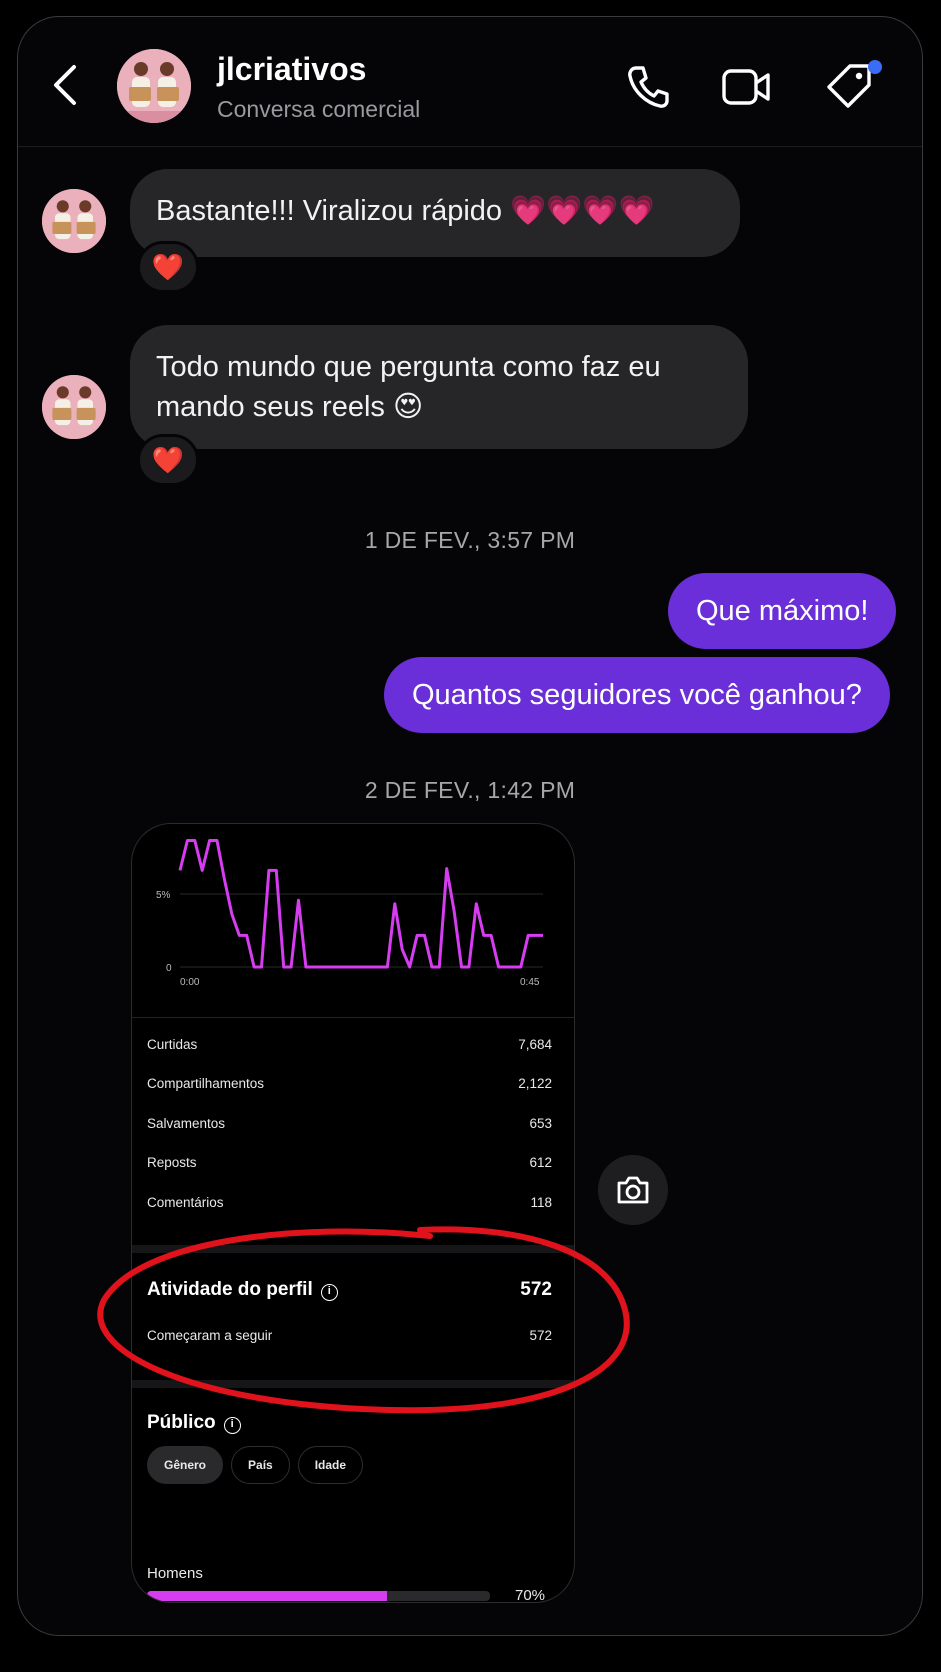 This screenshot has width=941, height=1672. What do you see at coordinates (782, 611) in the screenshot?
I see `outgoing-message: Que máximo!` at bounding box center [782, 611].